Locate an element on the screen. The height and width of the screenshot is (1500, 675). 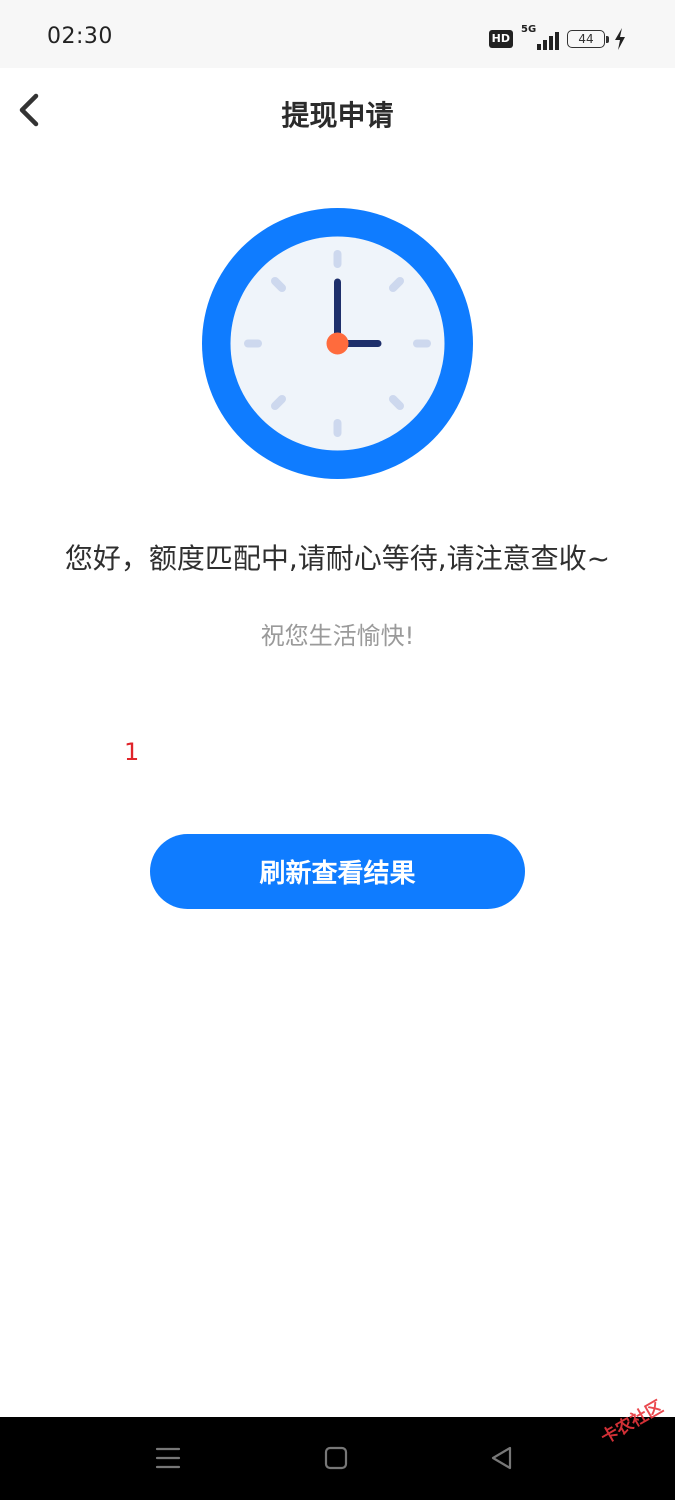
status-icons: HD 5G 44 is located at coordinates (557, 37).